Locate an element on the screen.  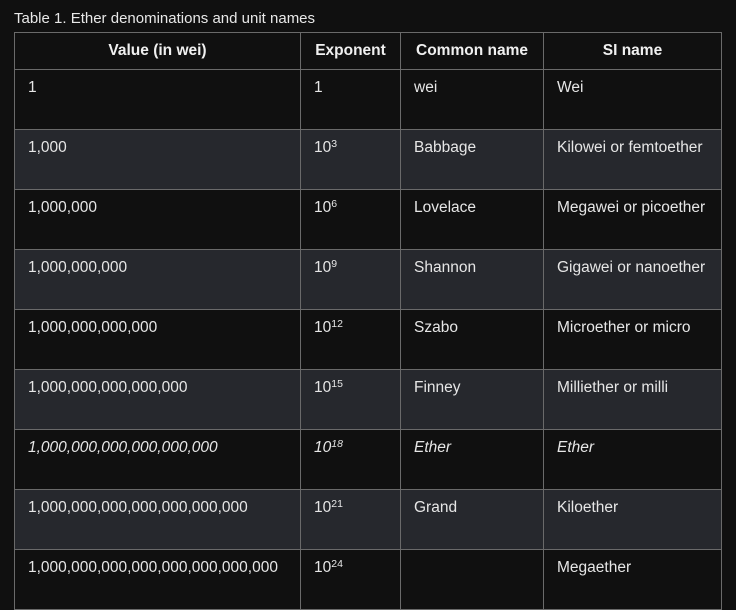
cell-common-name: Szabo is located at coordinates (472, 339).